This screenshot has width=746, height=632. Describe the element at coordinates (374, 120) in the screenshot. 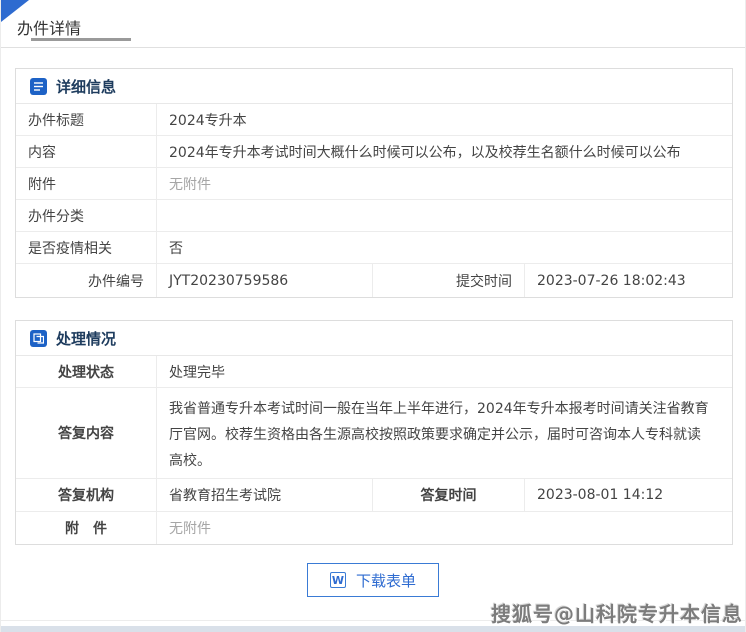

I see `table-row: 办件标题 2024专升本` at that location.